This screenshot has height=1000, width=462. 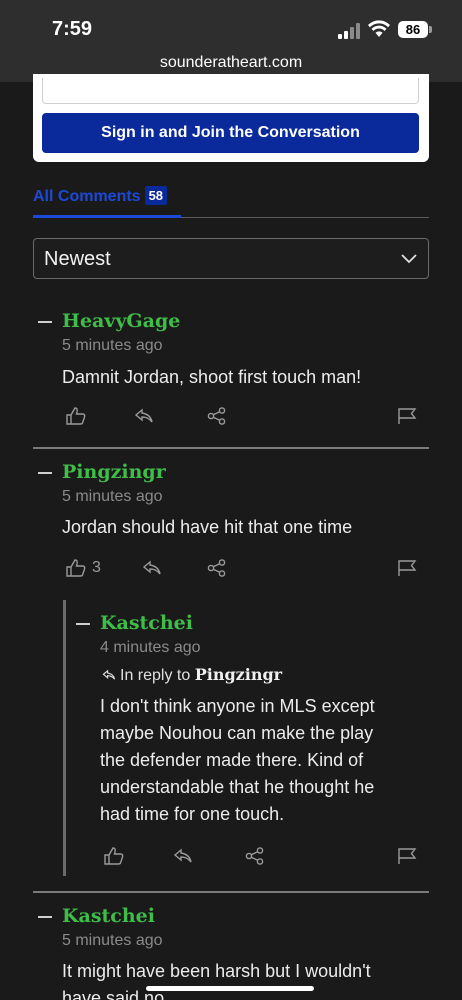 I want to click on chevron-down-icon, so click(x=409, y=259).